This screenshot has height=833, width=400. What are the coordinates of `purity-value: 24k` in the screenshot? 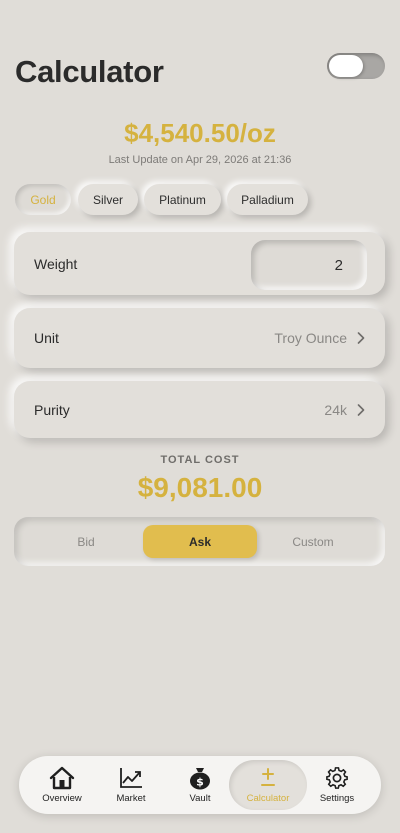 It's located at (335, 409).